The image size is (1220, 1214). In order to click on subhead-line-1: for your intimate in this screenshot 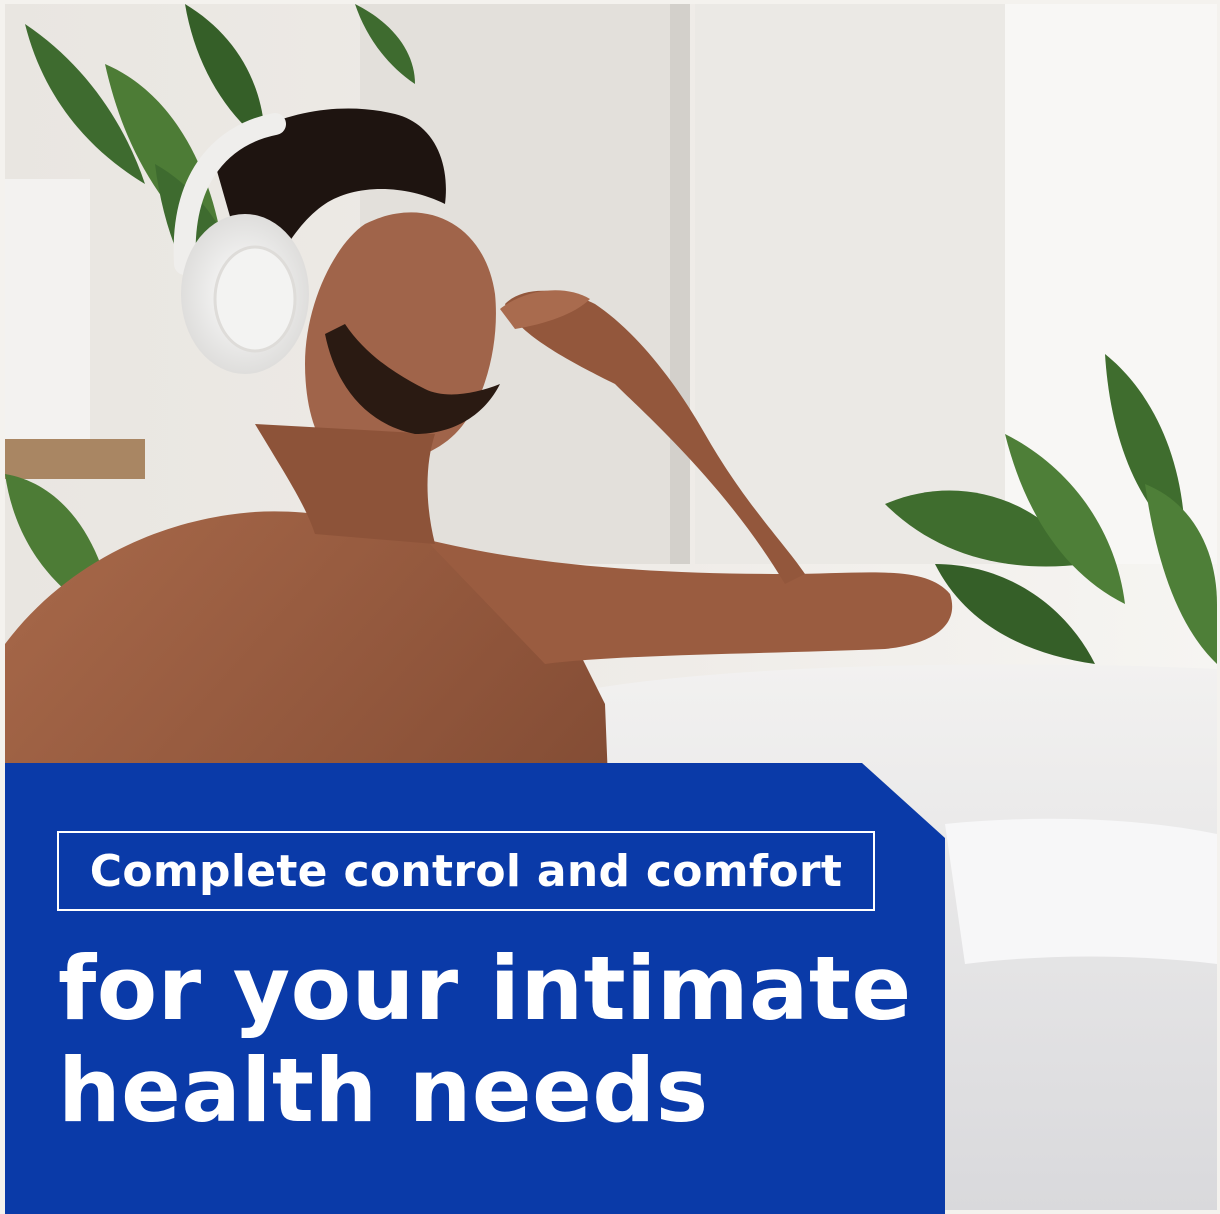, I will do `click(485, 988)`.